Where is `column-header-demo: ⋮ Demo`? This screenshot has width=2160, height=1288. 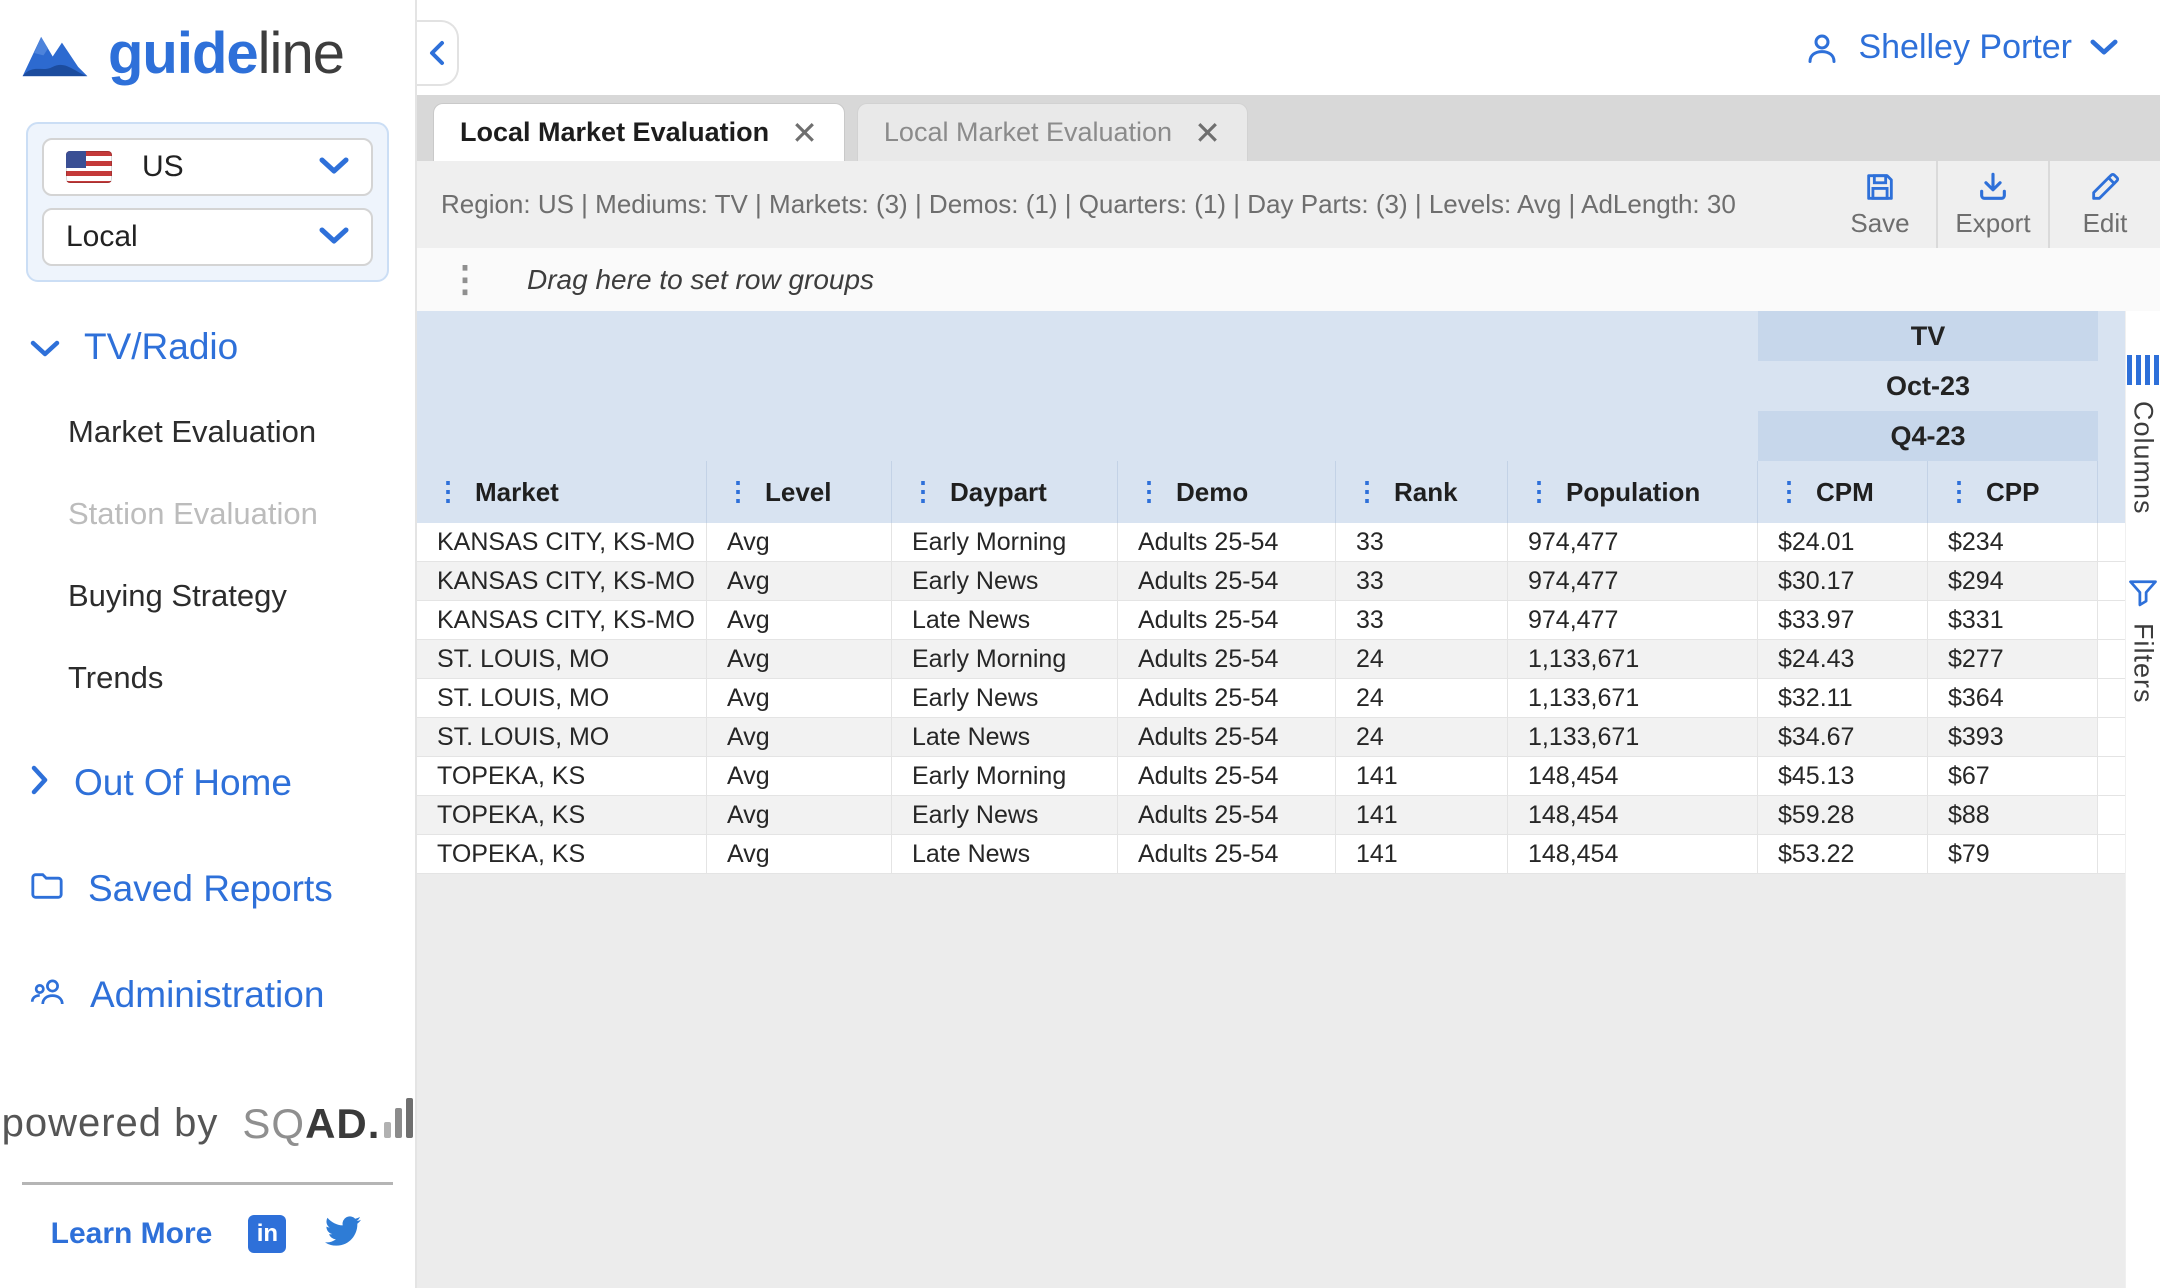 column-header-demo: ⋮ Demo is located at coordinates (1227, 492).